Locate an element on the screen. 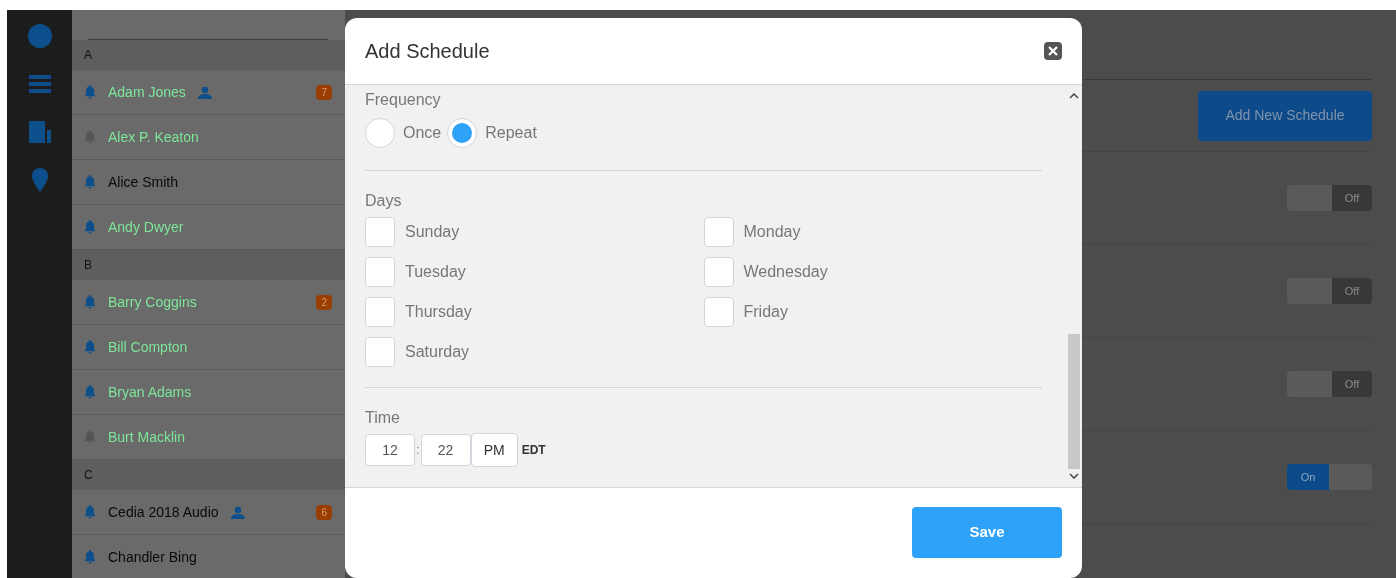 This screenshot has width=1396, height=578. contact-row: Bryan Adams is located at coordinates (208, 392).